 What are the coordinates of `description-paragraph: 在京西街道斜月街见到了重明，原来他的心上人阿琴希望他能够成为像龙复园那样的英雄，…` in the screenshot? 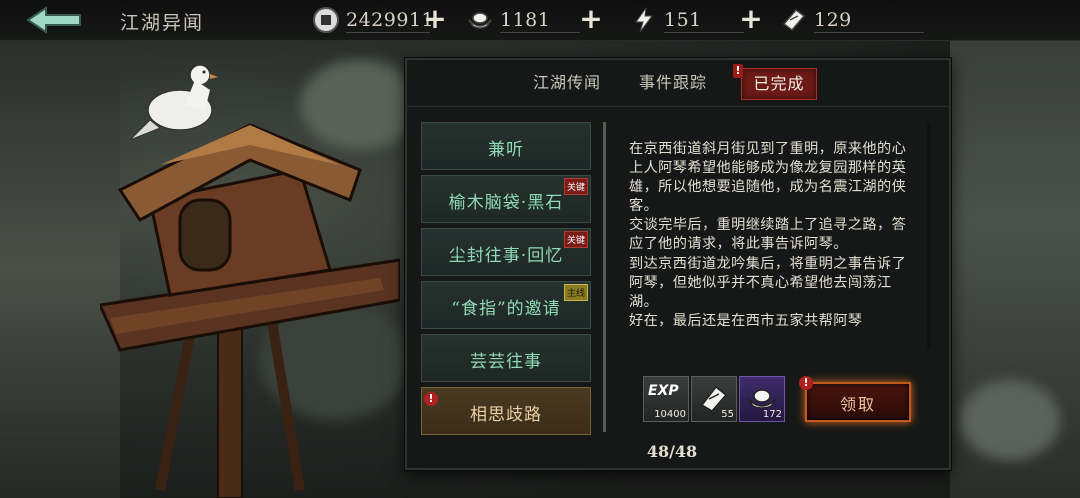 It's located at (768, 178).